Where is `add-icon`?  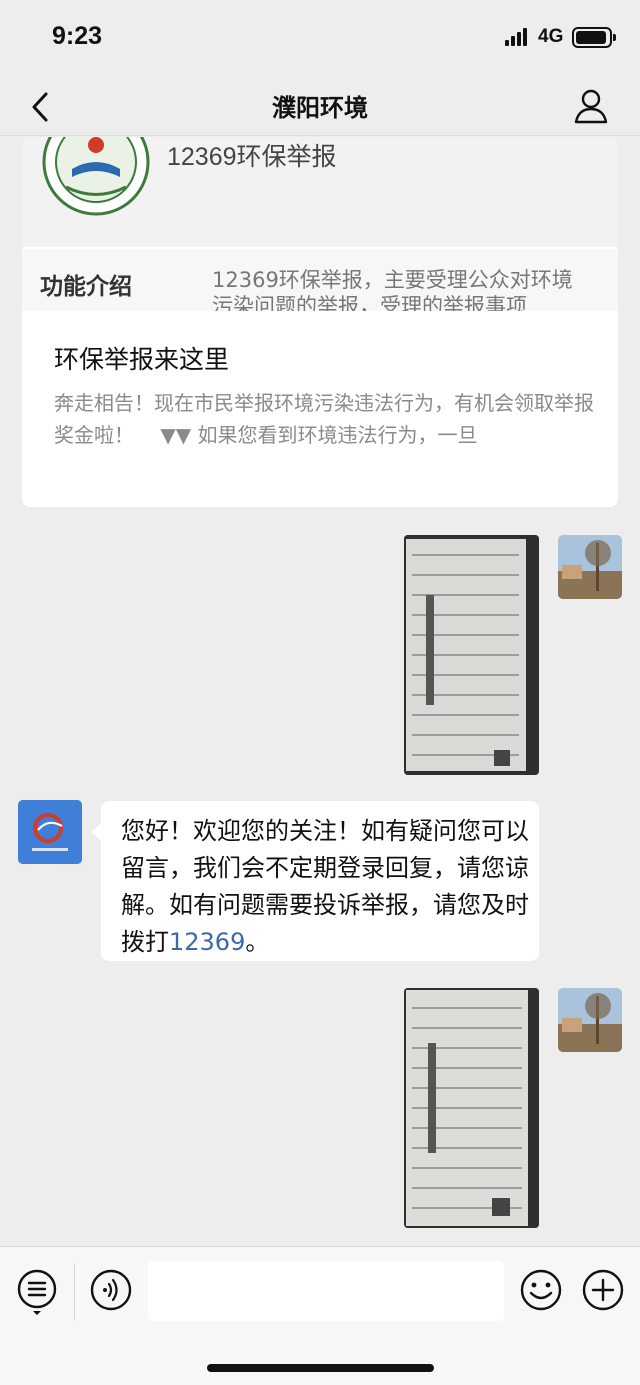
add-icon is located at coordinates (603, 1290).